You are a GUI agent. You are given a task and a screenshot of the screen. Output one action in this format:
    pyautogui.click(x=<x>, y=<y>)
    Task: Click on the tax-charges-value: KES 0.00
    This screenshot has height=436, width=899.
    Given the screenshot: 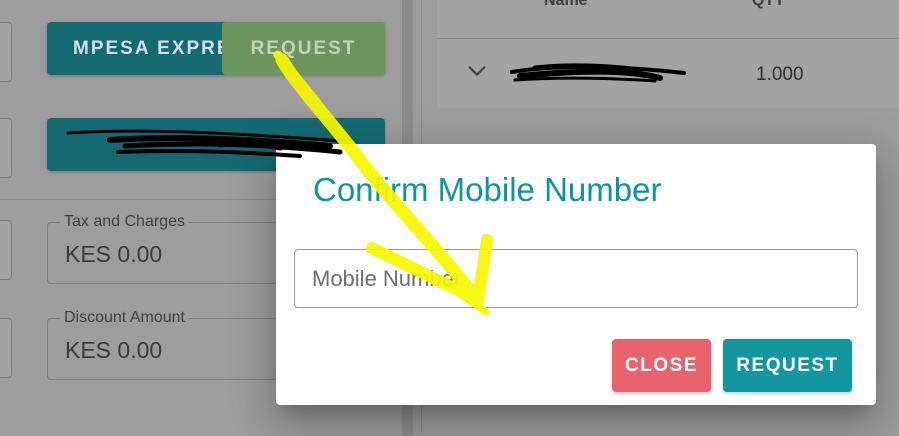 What is the action you would take?
    pyautogui.click(x=114, y=254)
    